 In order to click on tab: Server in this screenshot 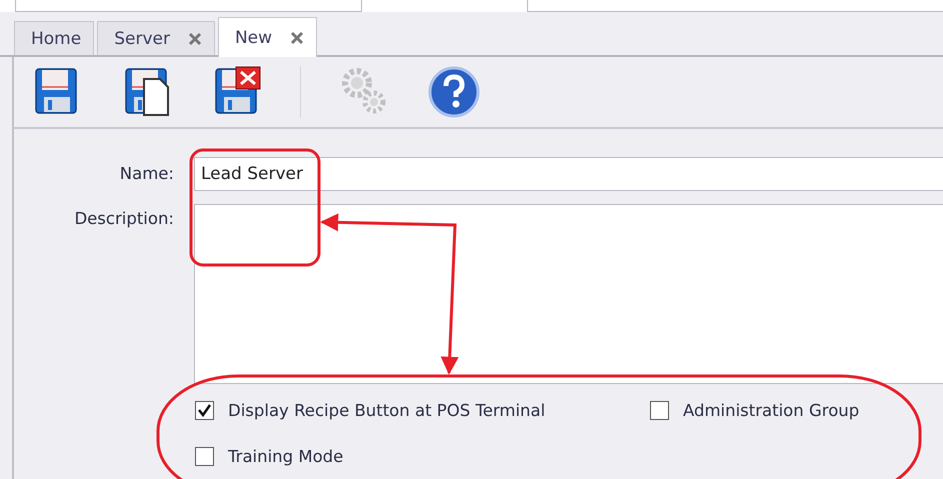, I will do `click(156, 38)`.